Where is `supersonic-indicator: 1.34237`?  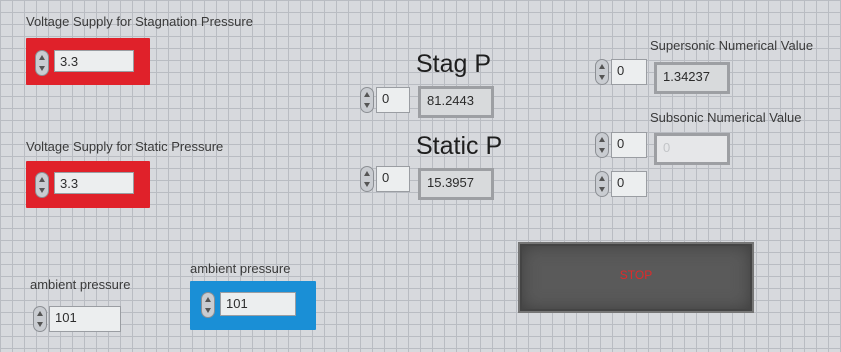
supersonic-indicator: 1.34237 is located at coordinates (692, 78).